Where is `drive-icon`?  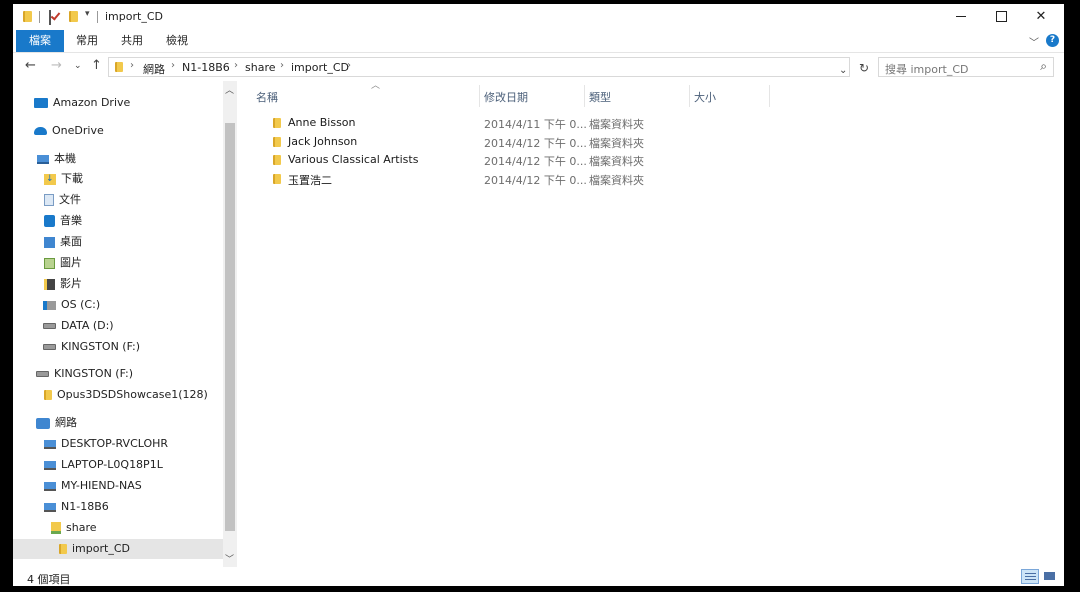 drive-icon is located at coordinates (49, 326).